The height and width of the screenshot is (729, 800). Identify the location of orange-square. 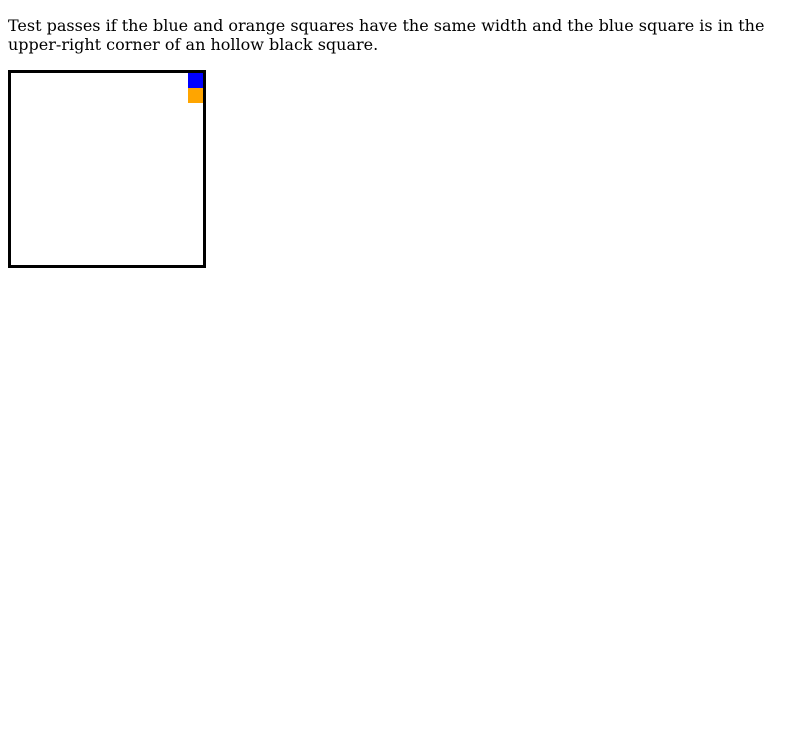
(195, 95).